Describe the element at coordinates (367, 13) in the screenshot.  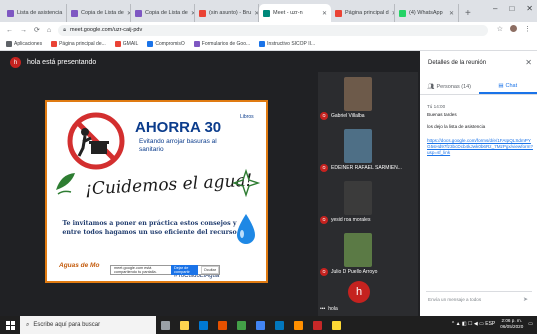
I see `tab-title: Página principal d` at that location.